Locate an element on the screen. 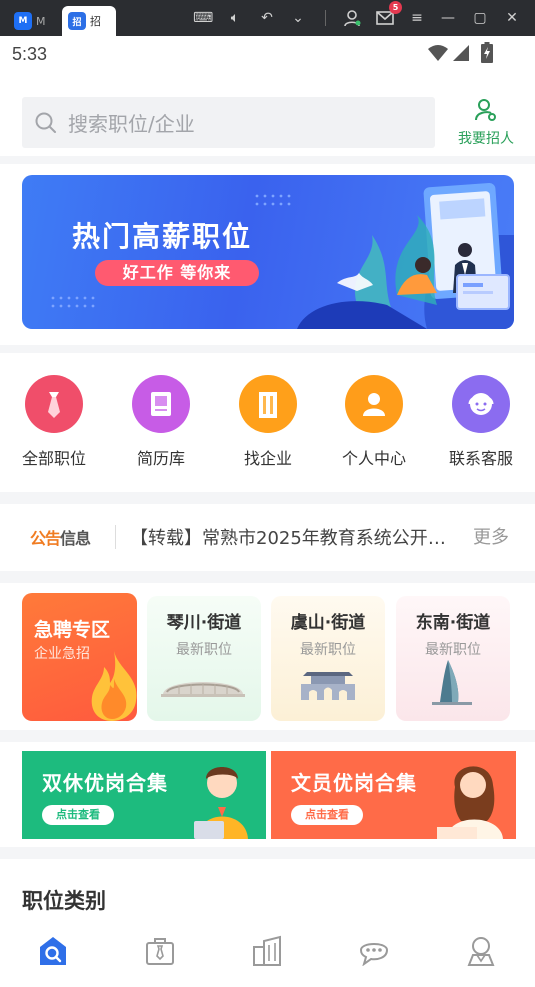  emulator-tab-2-label: 招 is located at coordinates (95, 21).